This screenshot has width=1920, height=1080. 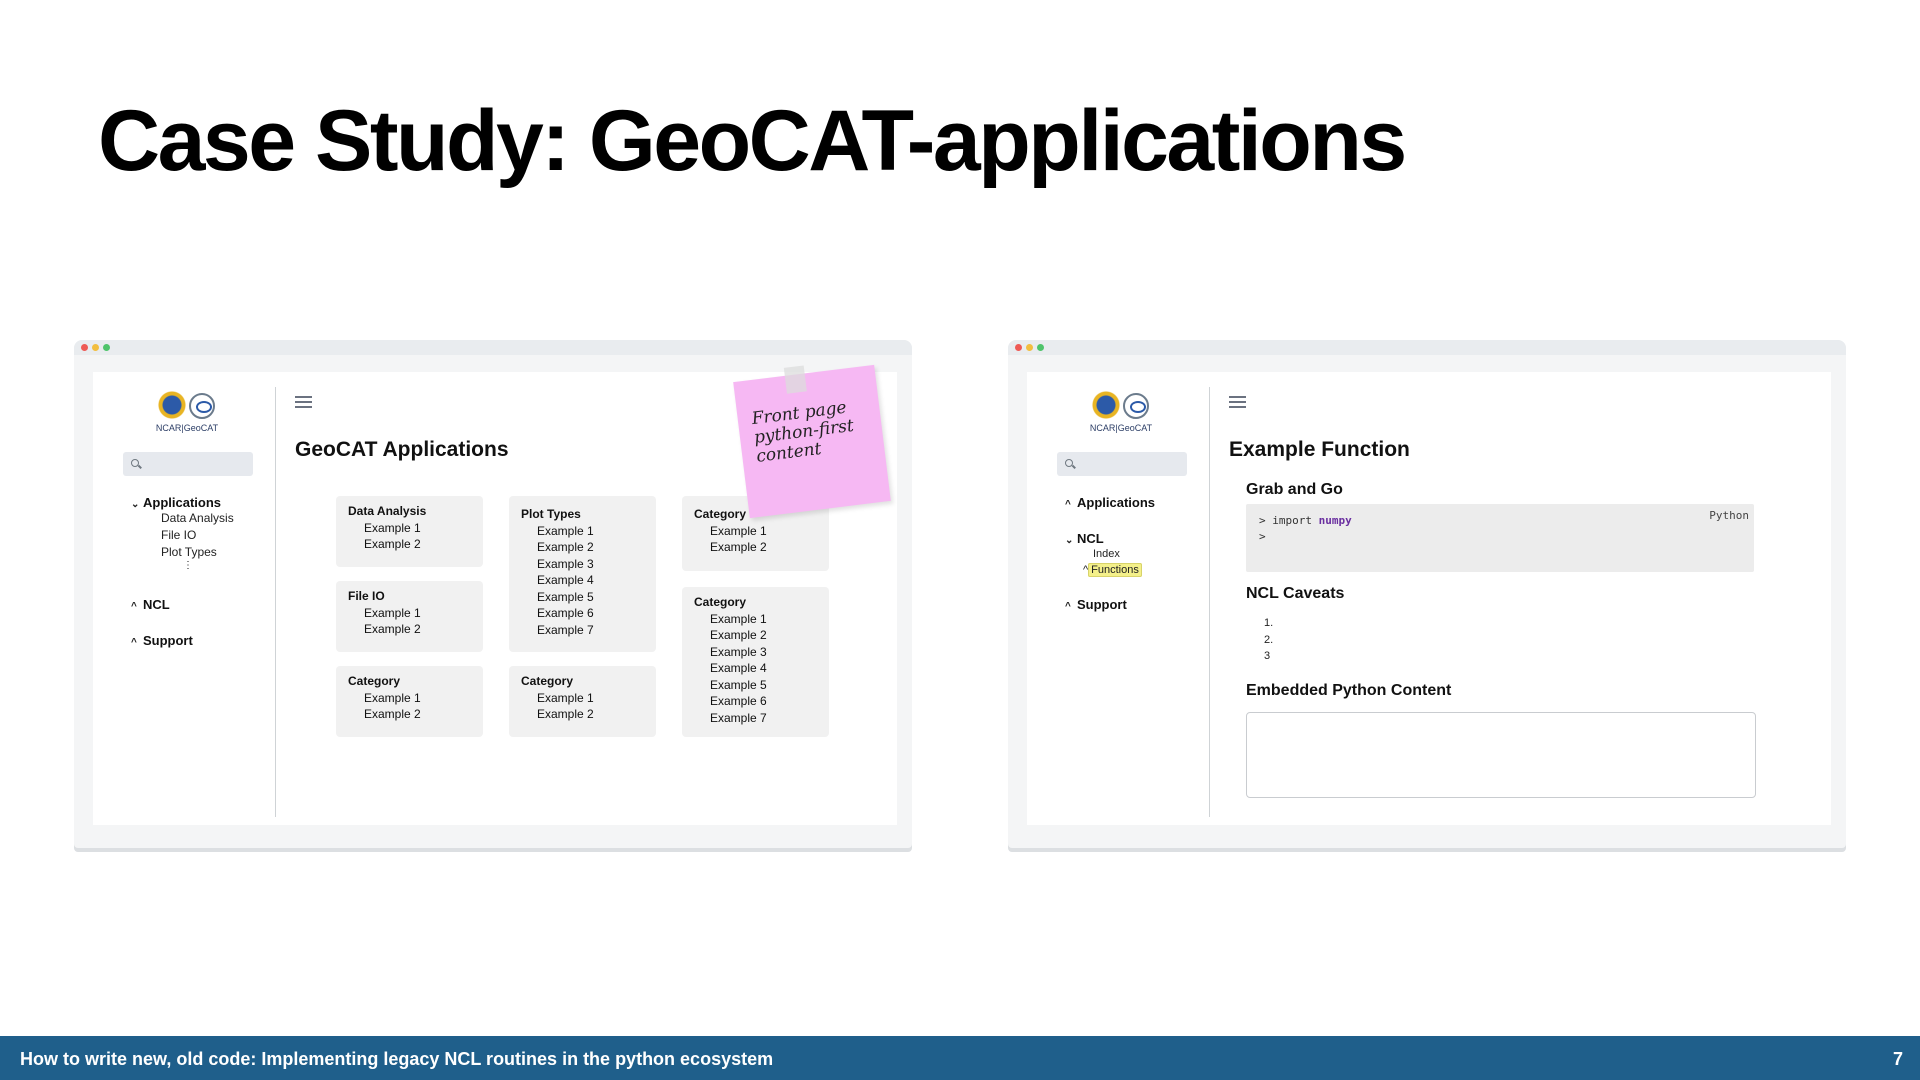 I want to click on code-language-label: Python, so click(x=1729, y=515).